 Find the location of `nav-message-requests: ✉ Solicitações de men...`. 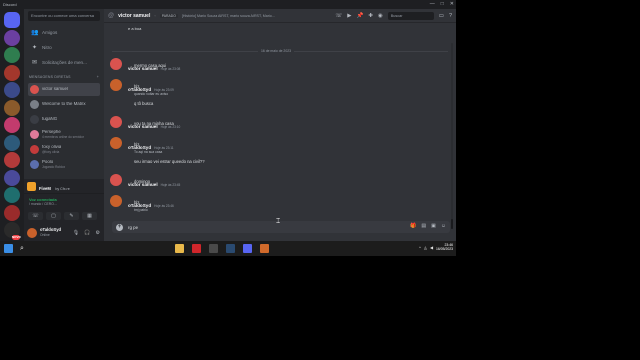

nav-message-requests: ✉ Solicitações de men... is located at coordinates (64, 62).